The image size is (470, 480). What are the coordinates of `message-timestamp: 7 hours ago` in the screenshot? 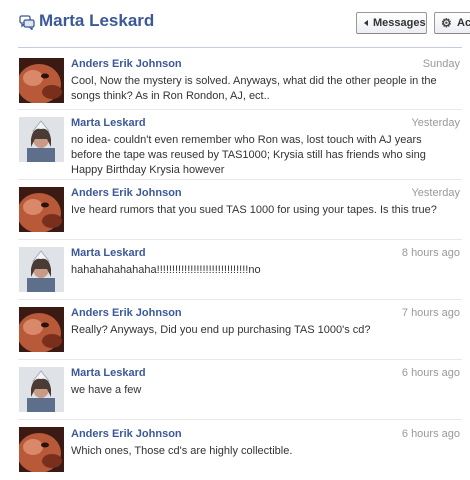 It's located at (430, 313).